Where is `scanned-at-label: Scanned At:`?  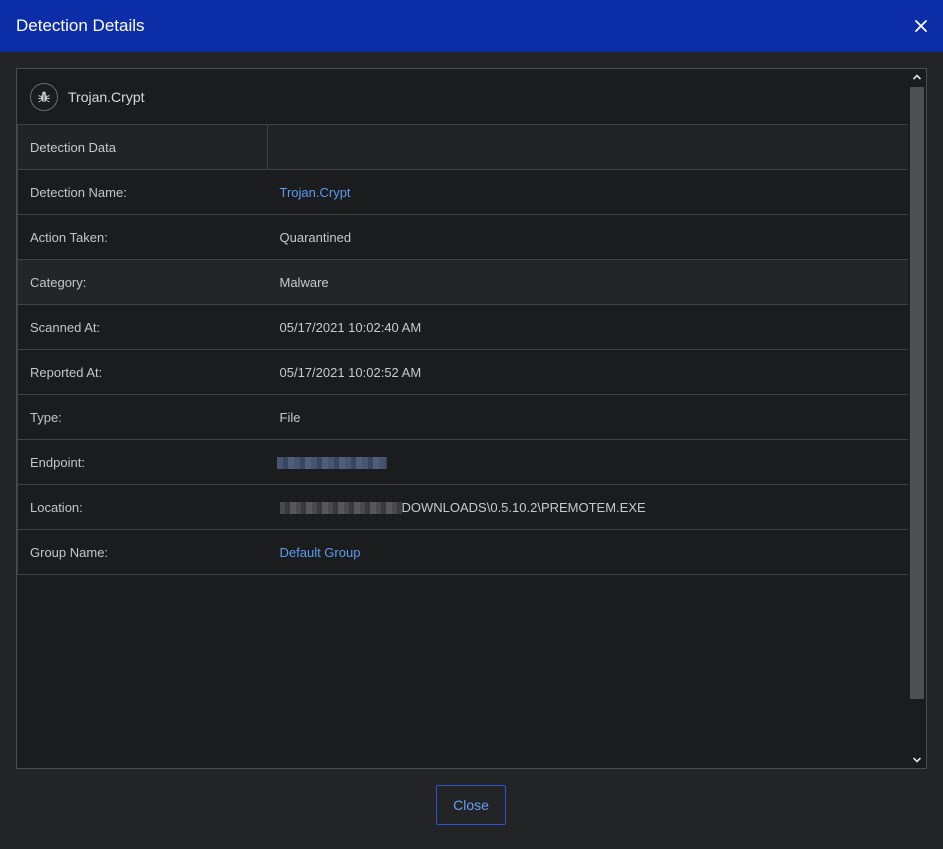
scanned-at-label: Scanned At: is located at coordinates (142, 327).